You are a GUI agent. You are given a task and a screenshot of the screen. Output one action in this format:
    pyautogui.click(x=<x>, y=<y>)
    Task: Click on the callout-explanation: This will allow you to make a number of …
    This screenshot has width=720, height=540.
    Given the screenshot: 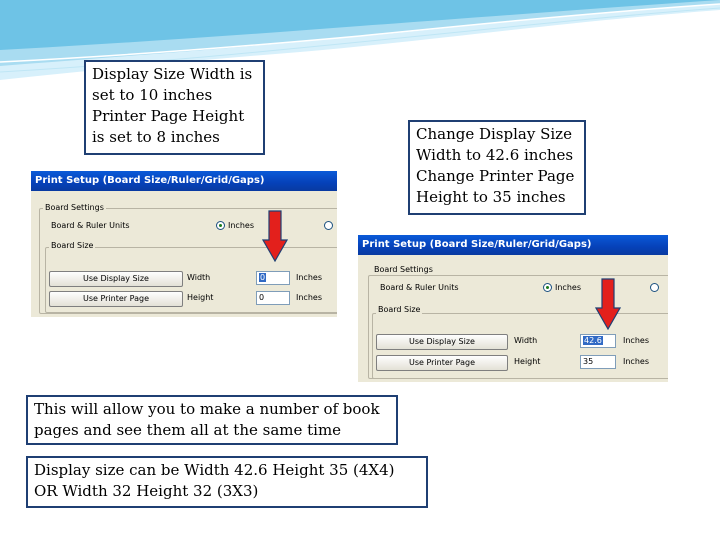 What is the action you would take?
    pyautogui.click(x=212, y=420)
    